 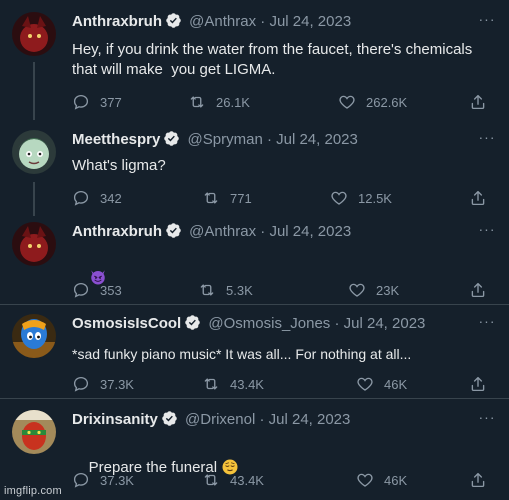 I want to click on tweet-actions: 377 26.1K 262.6K, so click(x=284, y=102).